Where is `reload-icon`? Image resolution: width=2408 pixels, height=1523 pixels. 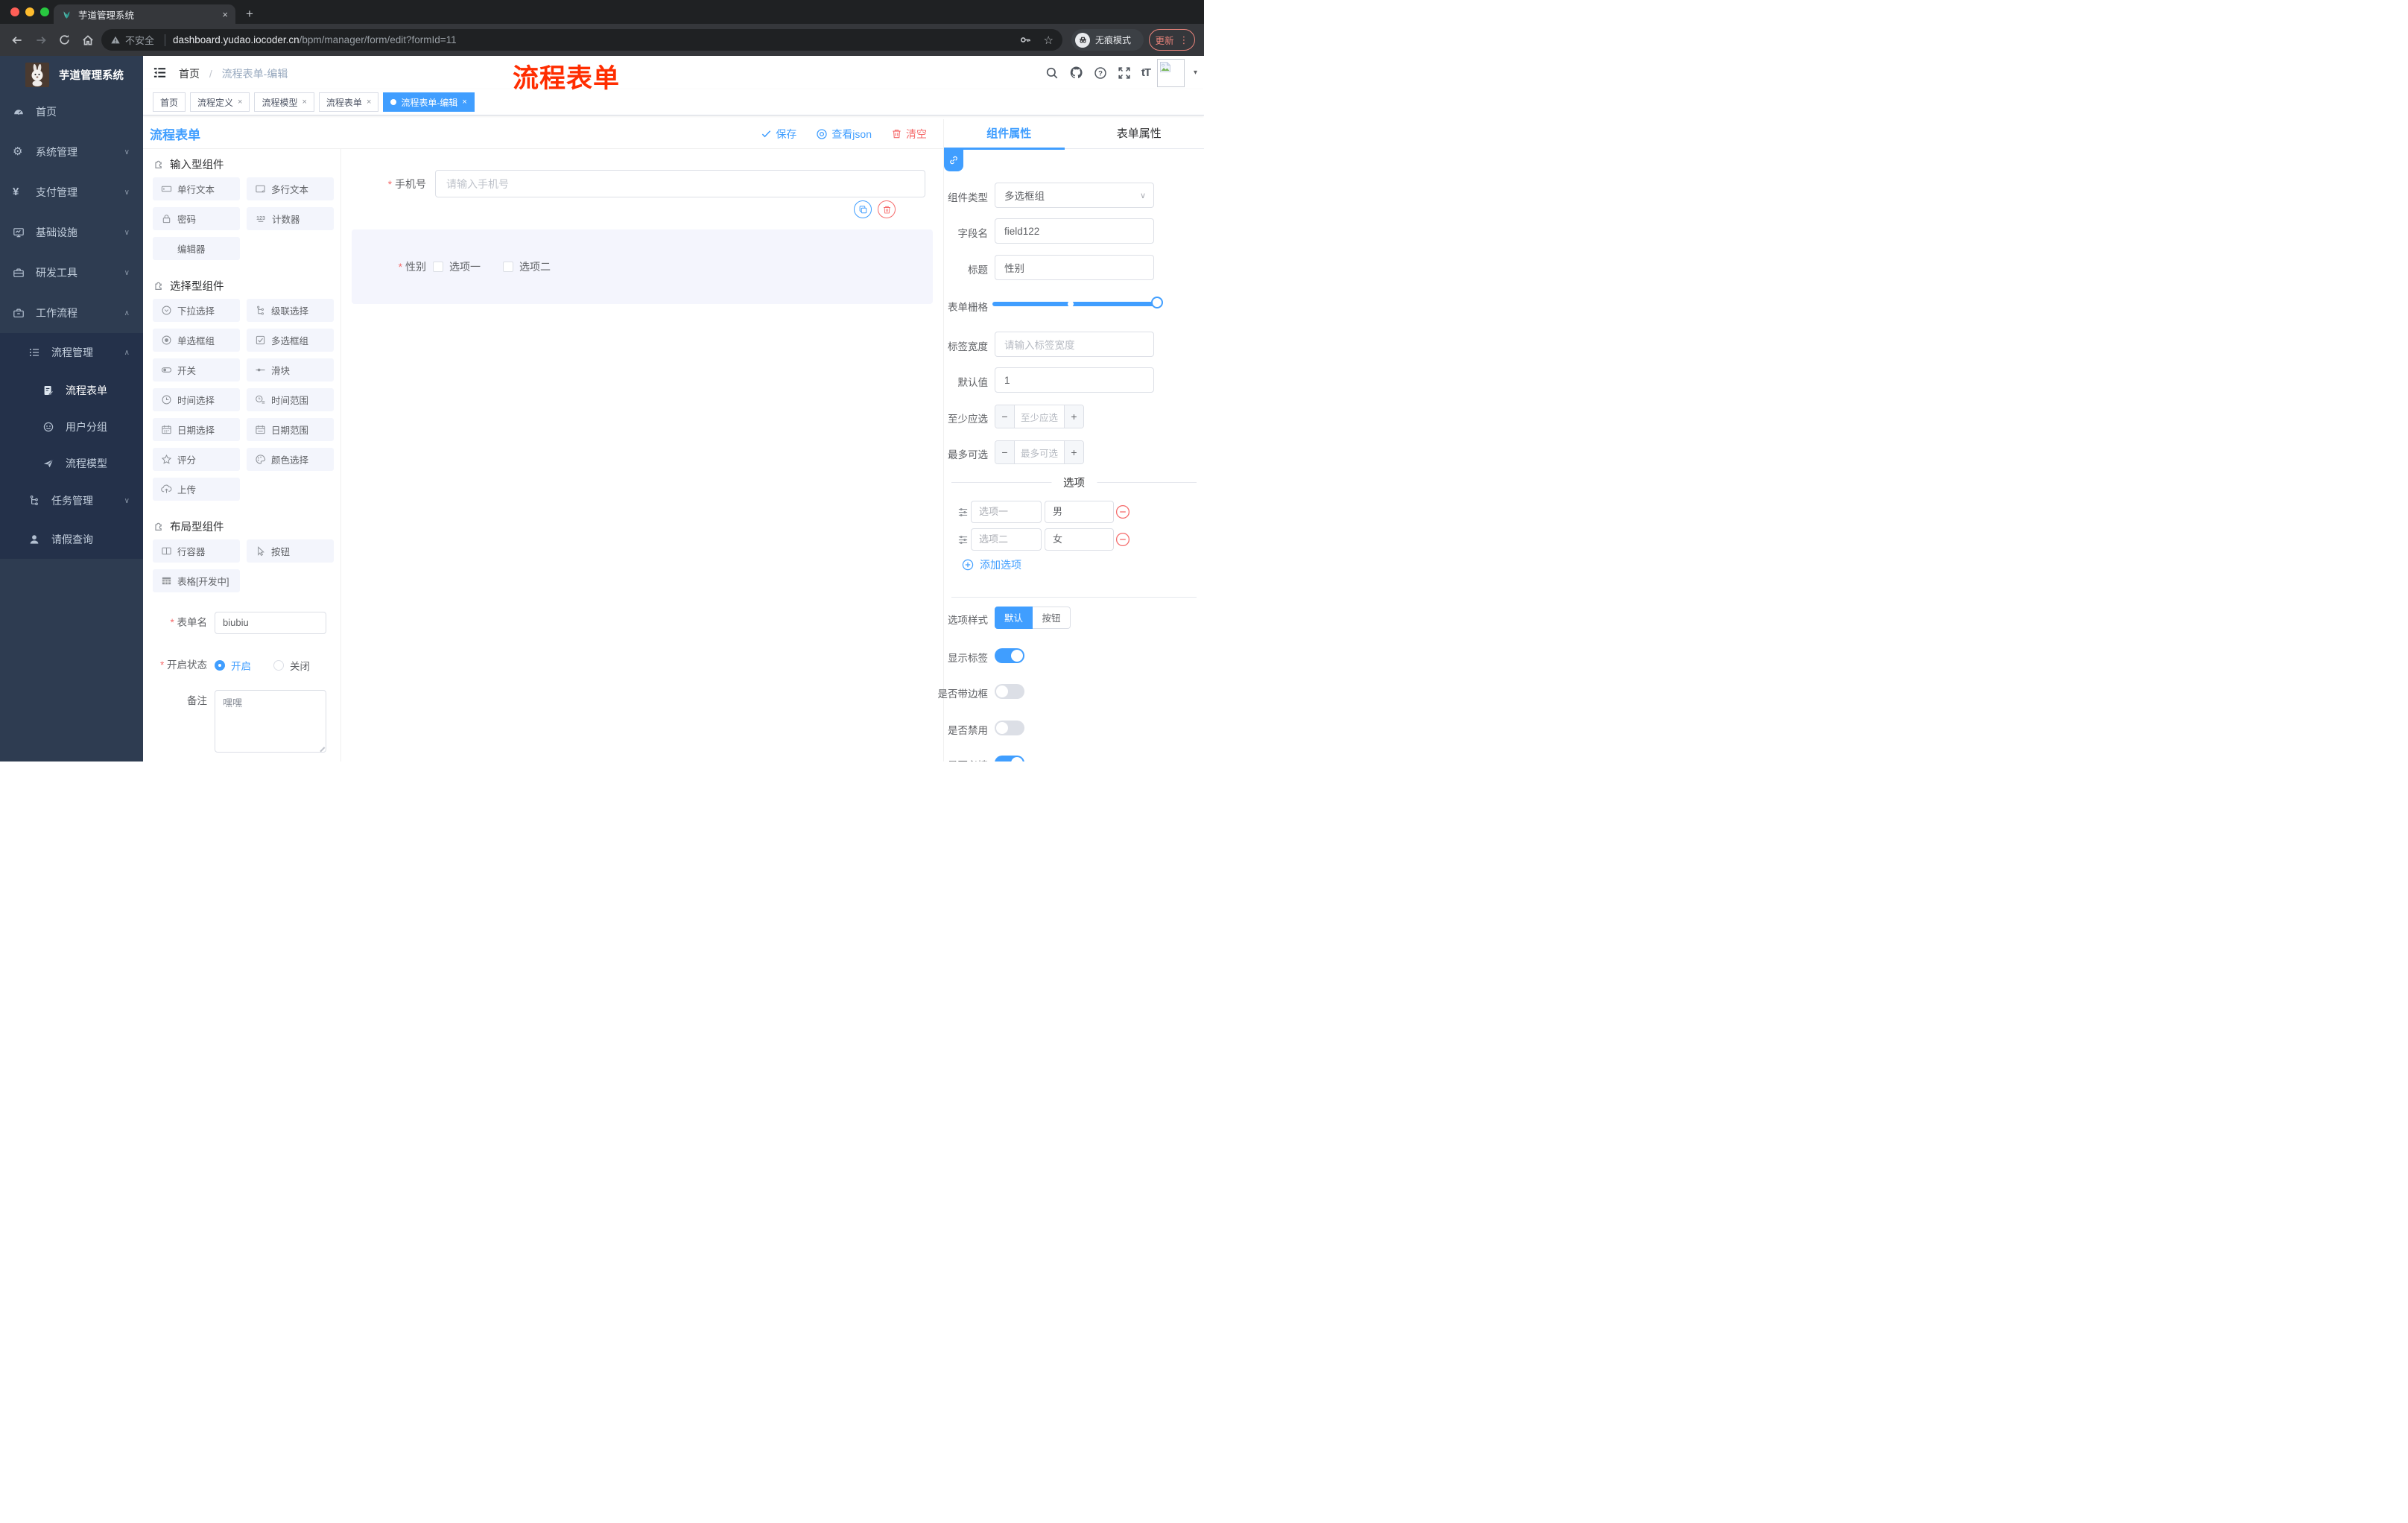
reload-icon is located at coordinates (64, 40).